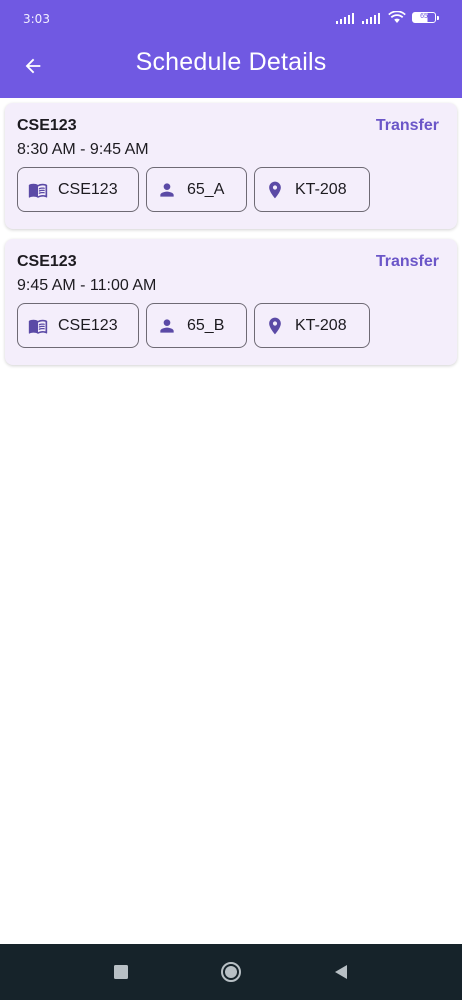 The height and width of the screenshot is (1000, 462). Describe the element at coordinates (206, 189) in the screenshot. I see `group-chip-label: 65_A` at that location.